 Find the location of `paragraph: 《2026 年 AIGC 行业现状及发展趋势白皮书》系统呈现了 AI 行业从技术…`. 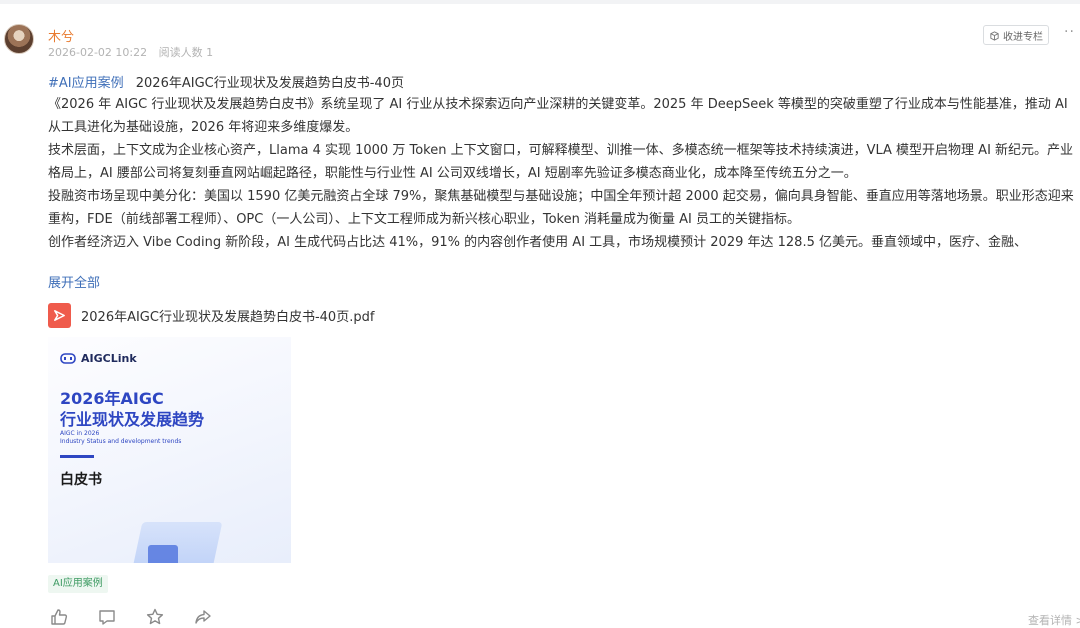

paragraph: 《2026 年 AIGC 行业现状及发展趋势白皮书》系统呈现了 AI 行业从技术… is located at coordinates (558, 116).